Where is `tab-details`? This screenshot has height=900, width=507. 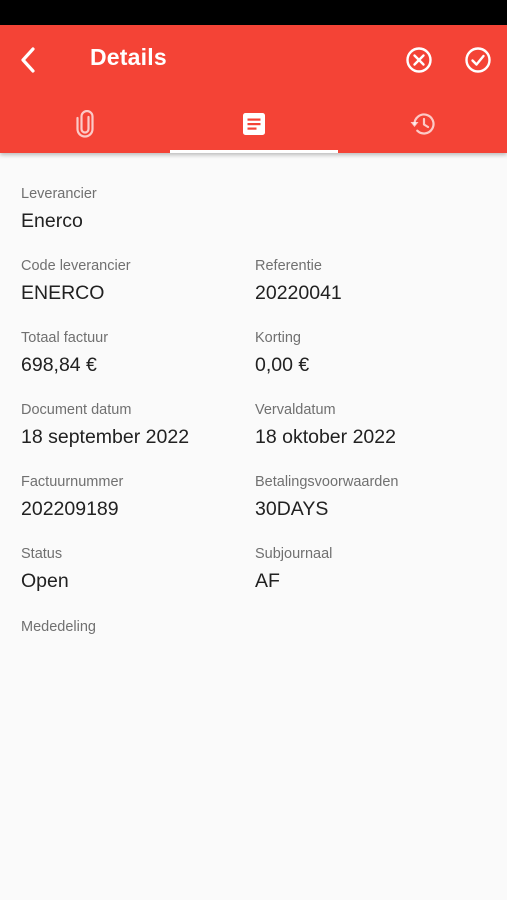 tab-details is located at coordinates (253, 124).